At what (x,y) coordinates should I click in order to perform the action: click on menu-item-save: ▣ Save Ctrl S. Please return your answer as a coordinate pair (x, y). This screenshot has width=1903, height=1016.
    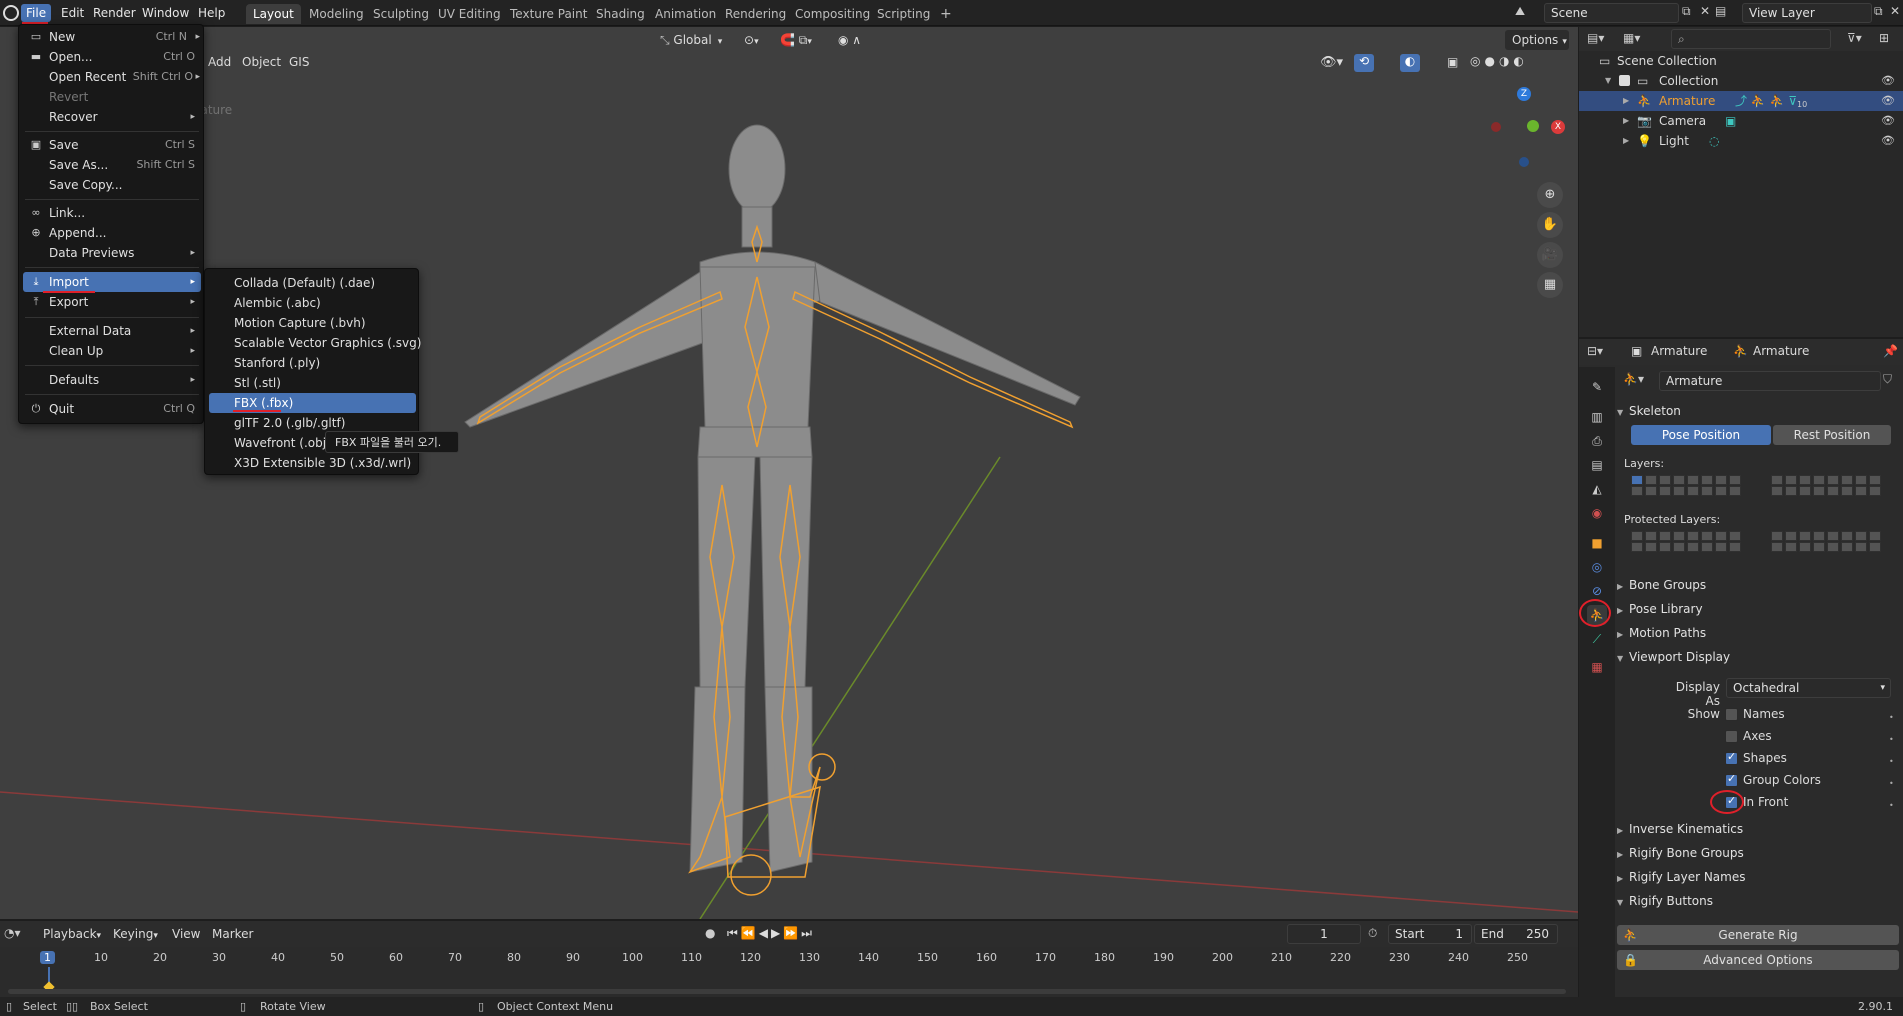
    Looking at the image, I should click on (112, 145).